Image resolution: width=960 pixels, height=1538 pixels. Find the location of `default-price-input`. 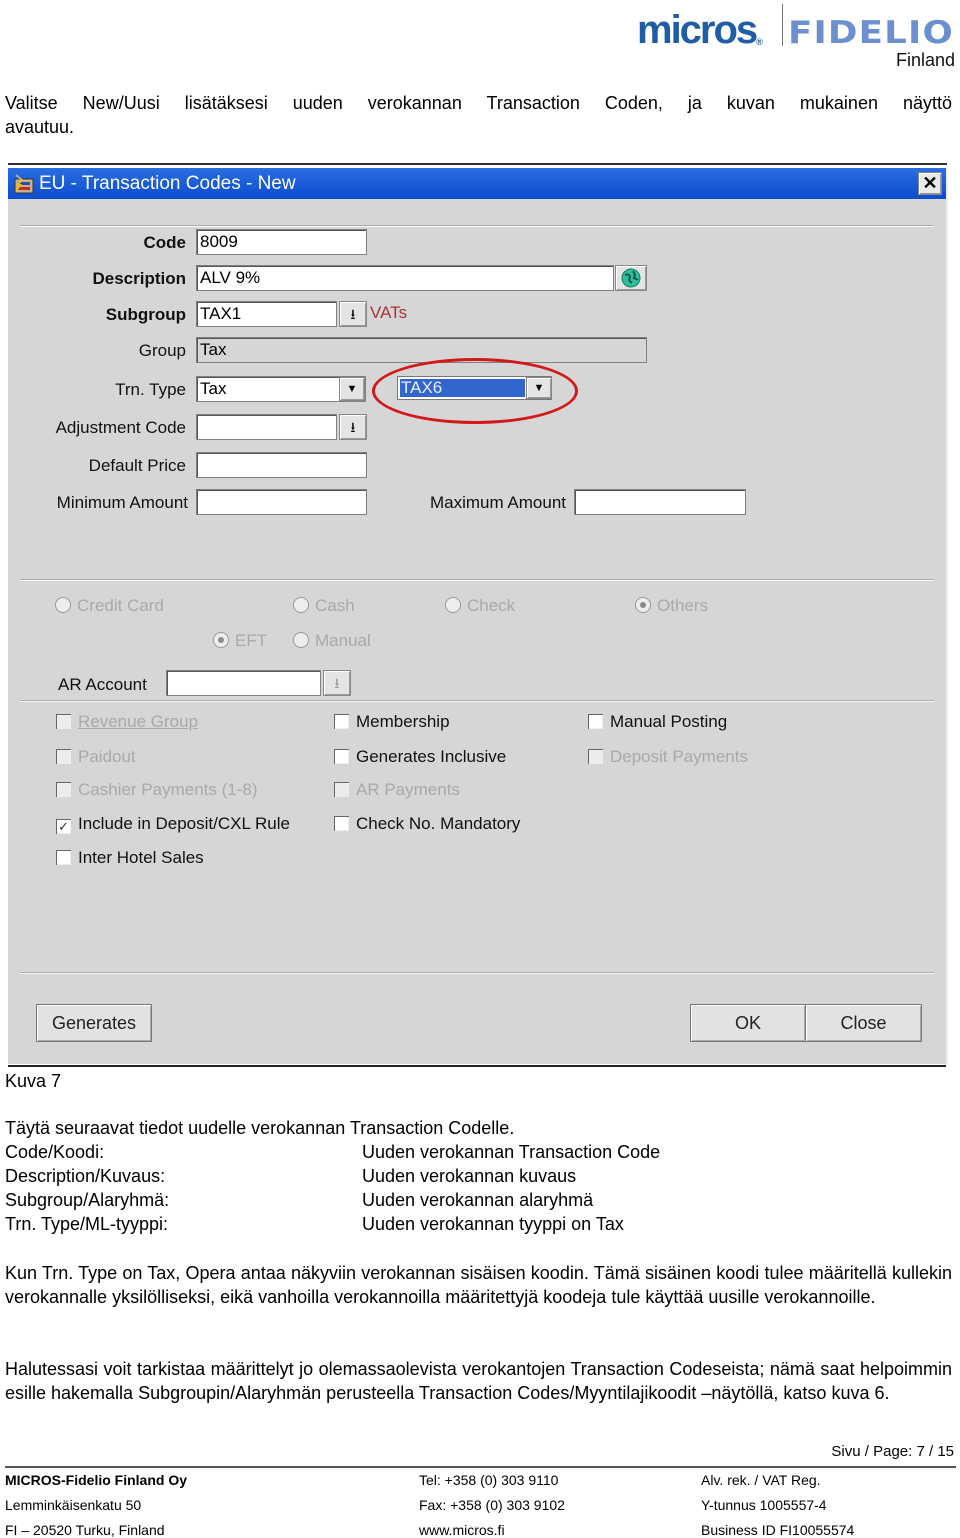

default-price-input is located at coordinates (281, 465).